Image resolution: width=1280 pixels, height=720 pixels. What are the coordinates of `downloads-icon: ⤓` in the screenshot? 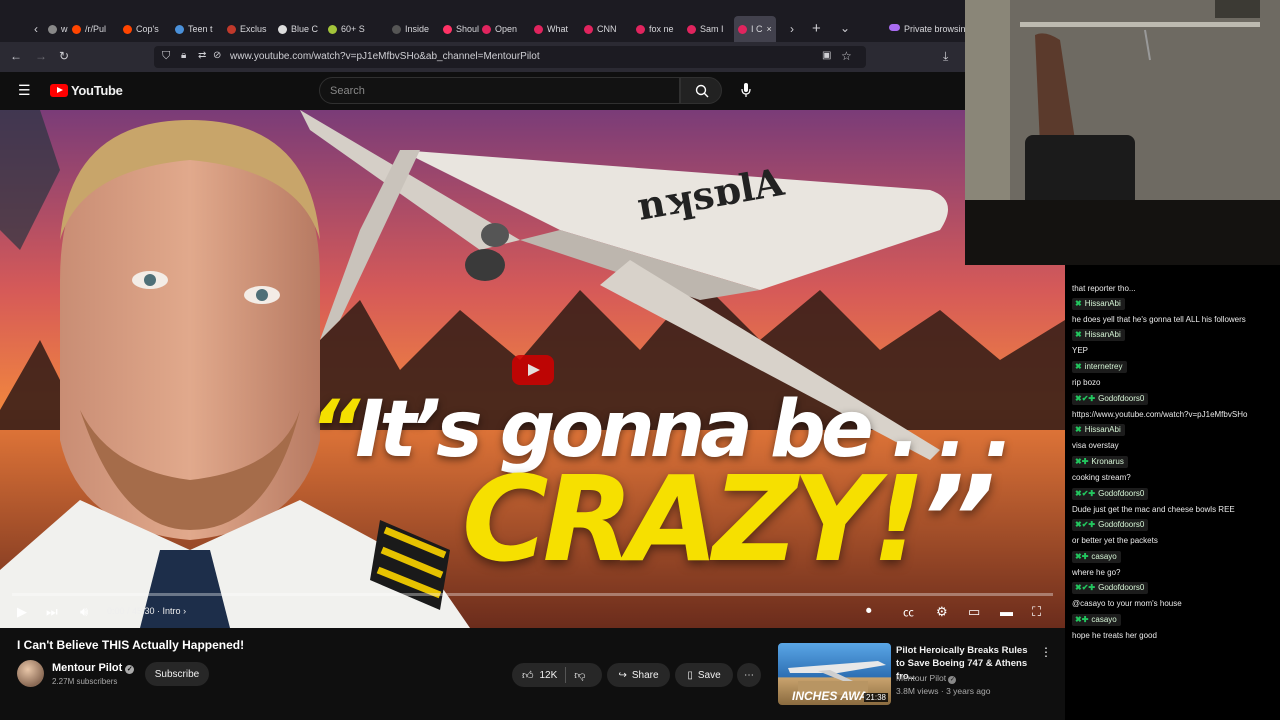 It's located at (945, 56).